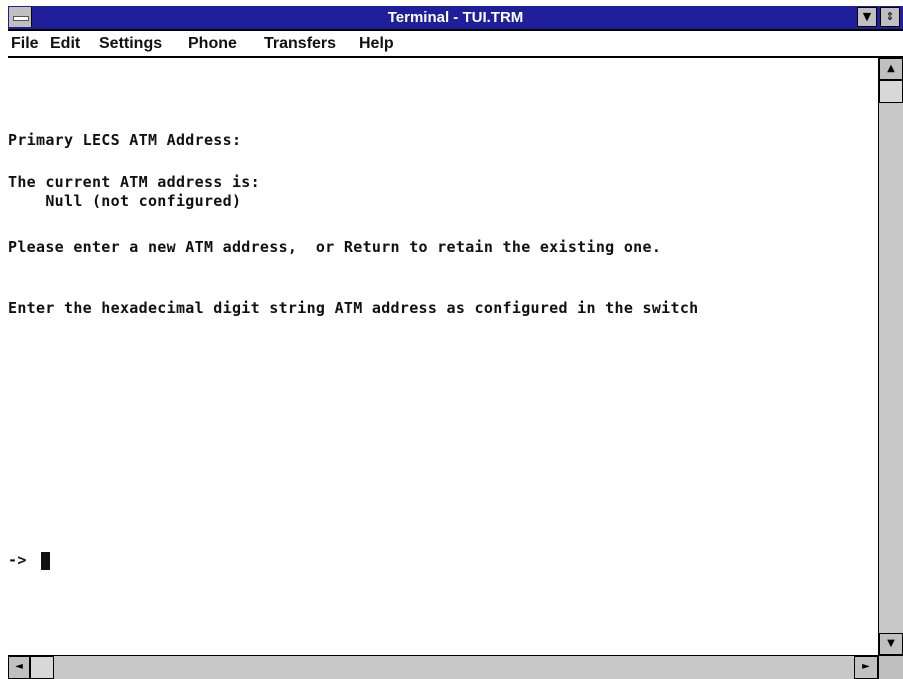 This screenshot has width=903, height=679. What do you see at coordinates (376, 44) in the screenshot?
I see `menu-help: Help` at bounding box center [376, 44].